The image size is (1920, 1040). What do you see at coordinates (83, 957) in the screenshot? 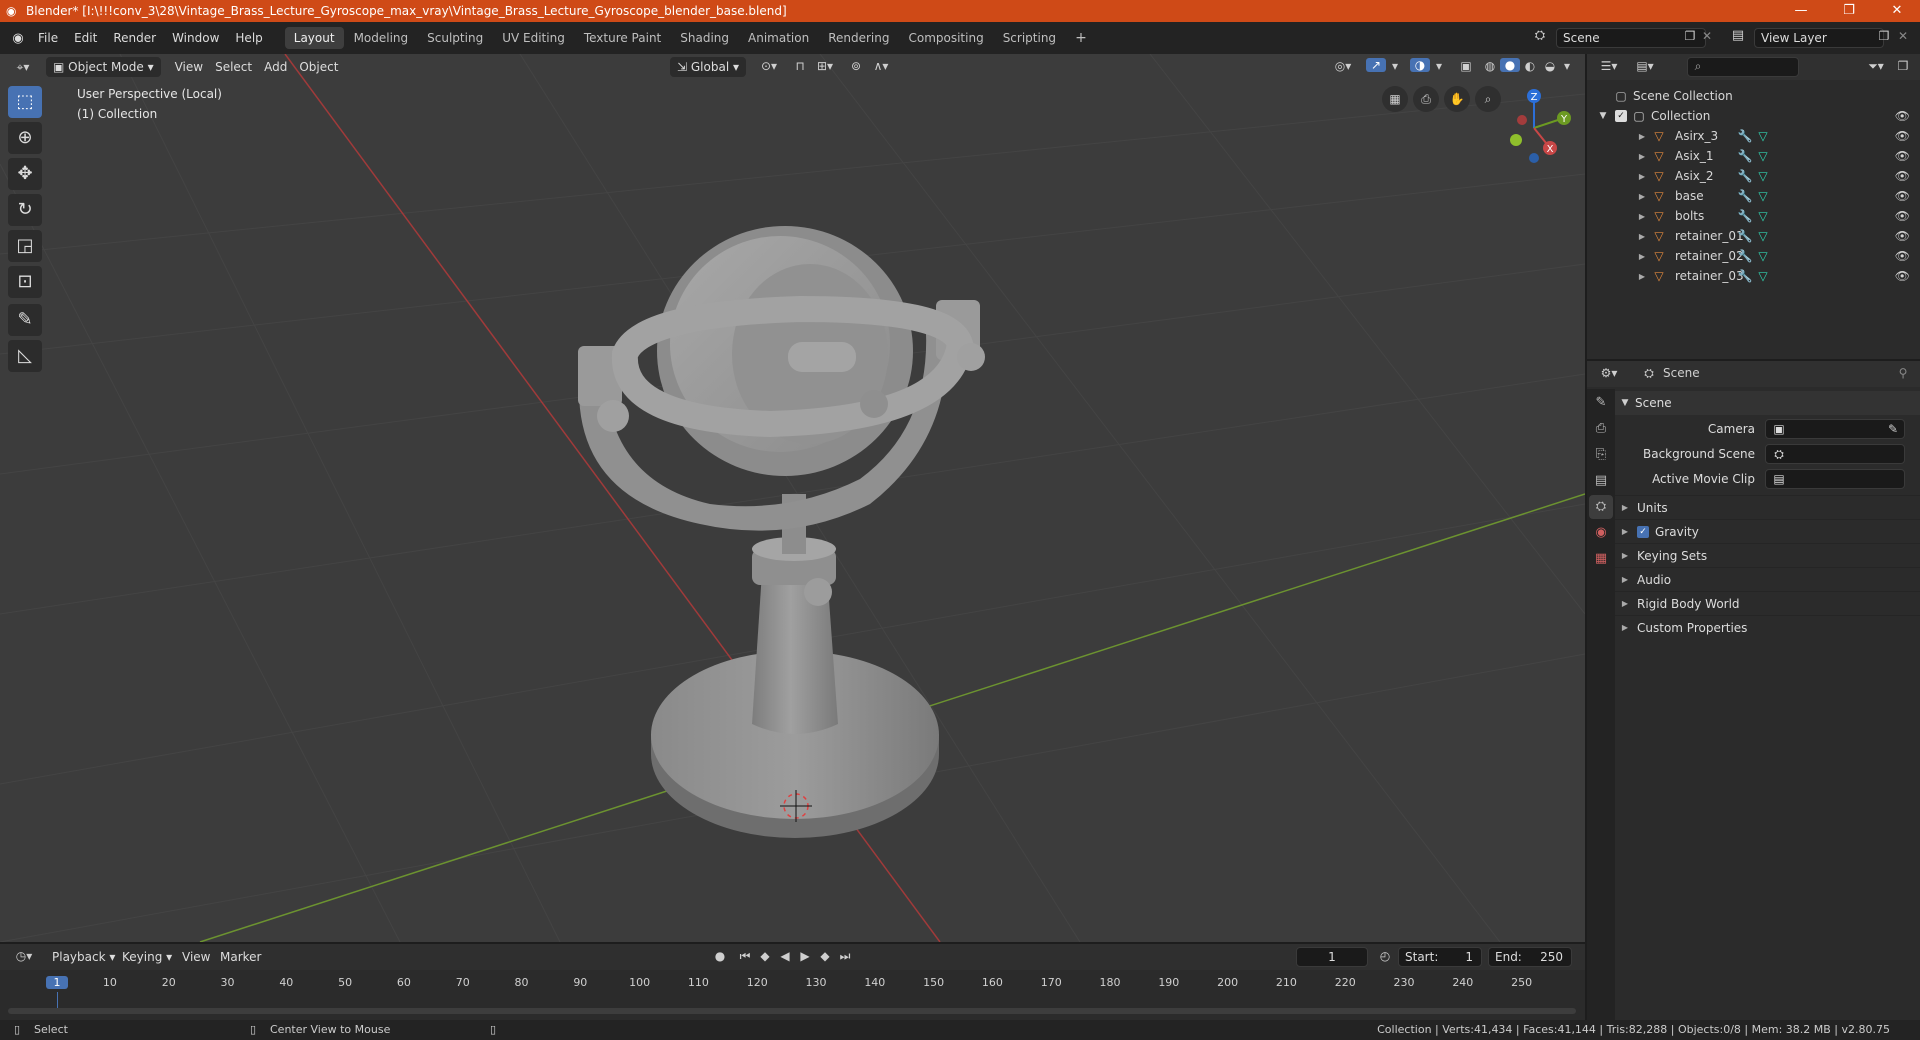
I see `menu-playback: Playback ▾` at bounding box center [83, 957].